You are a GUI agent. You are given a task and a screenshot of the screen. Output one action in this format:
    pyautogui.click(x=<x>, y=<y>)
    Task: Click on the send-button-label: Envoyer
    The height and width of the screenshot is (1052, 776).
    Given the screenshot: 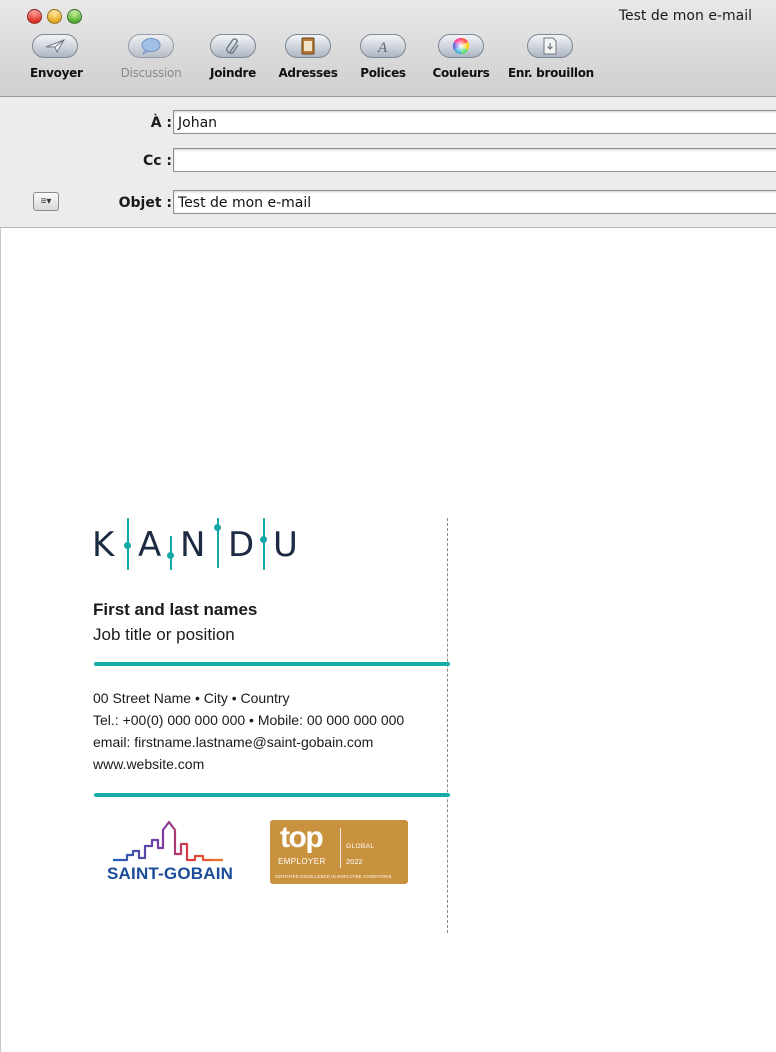 What is the action you would take?
    pyautogui.click(x=56, y=73)
    